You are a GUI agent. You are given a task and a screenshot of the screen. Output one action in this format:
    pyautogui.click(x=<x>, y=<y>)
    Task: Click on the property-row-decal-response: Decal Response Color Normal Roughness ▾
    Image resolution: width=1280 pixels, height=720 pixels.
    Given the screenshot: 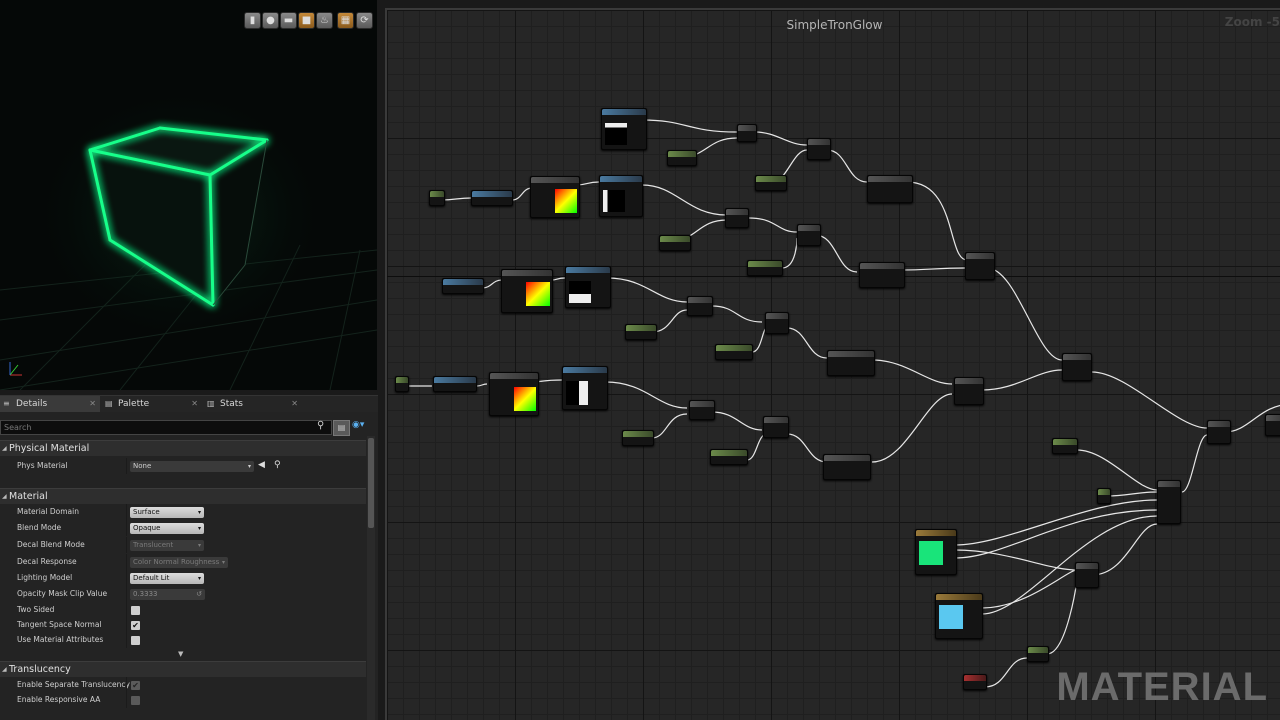 What is the action you would take?
    pyautogui.click(x=183, y=562)
    